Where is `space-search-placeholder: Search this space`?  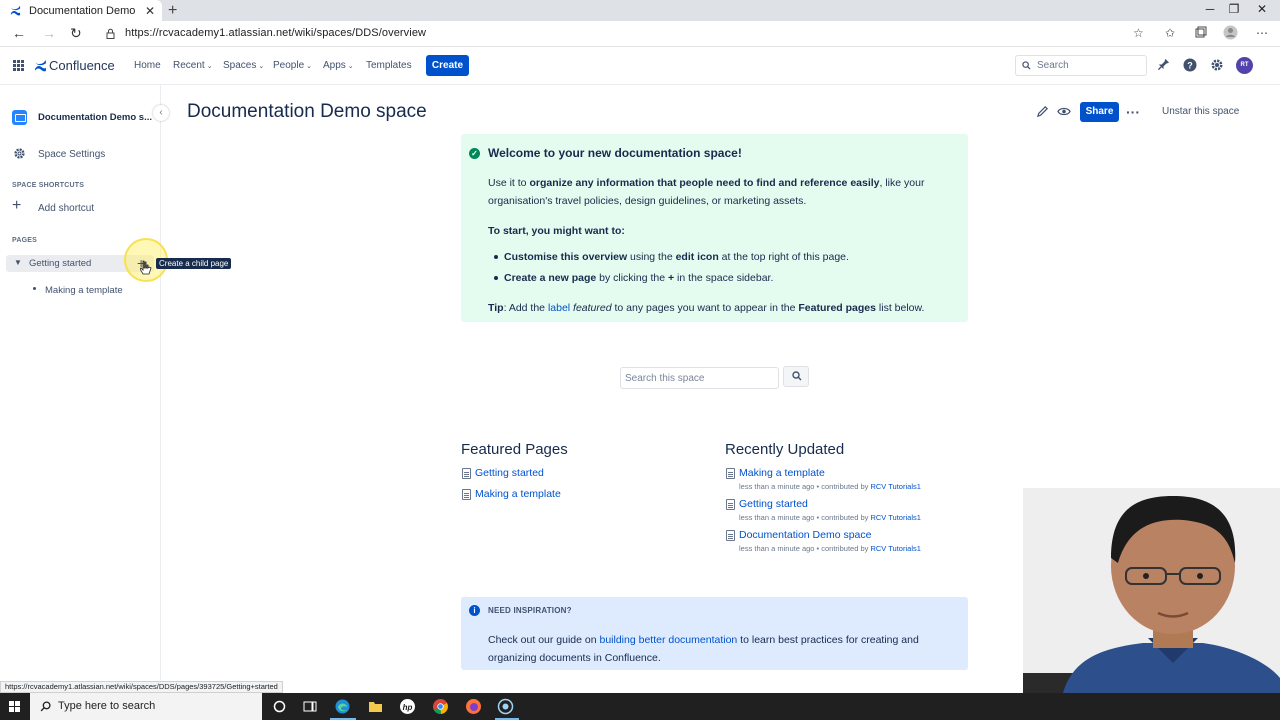
space-search-placeholder: Search this space is located at coordinates (665, 378).